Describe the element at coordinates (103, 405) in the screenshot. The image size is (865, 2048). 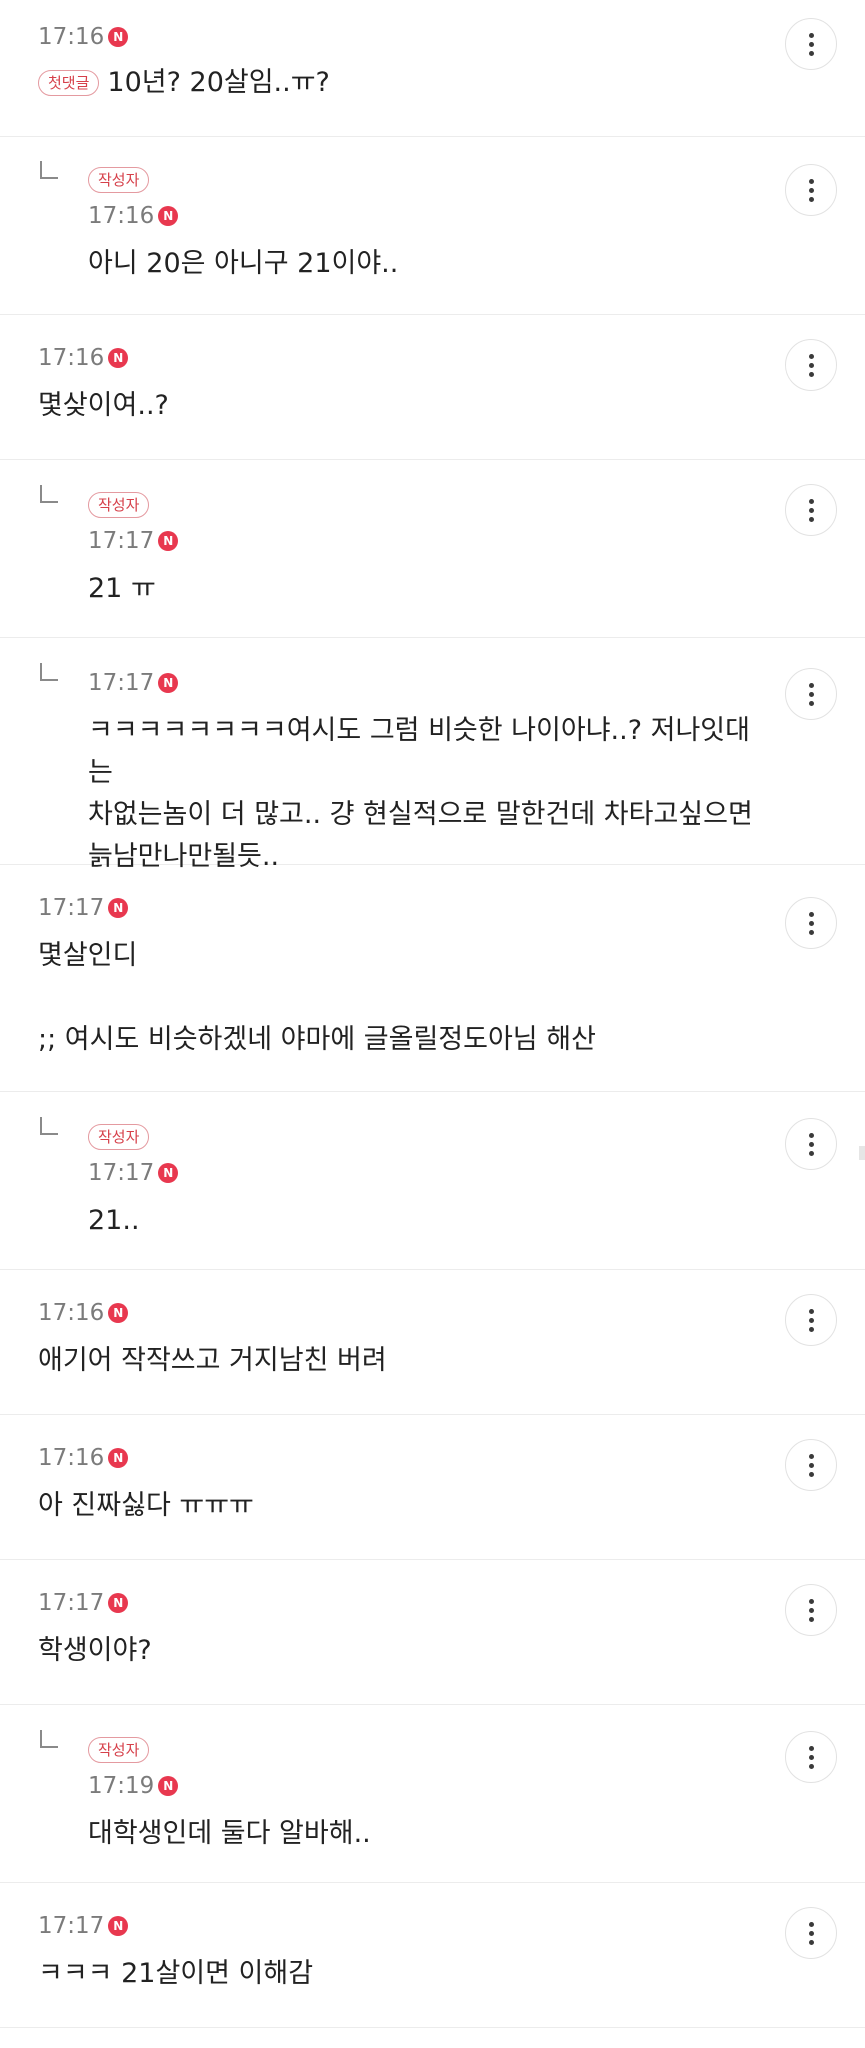
I see `comment-text: 몇샂이여..?` at that location.